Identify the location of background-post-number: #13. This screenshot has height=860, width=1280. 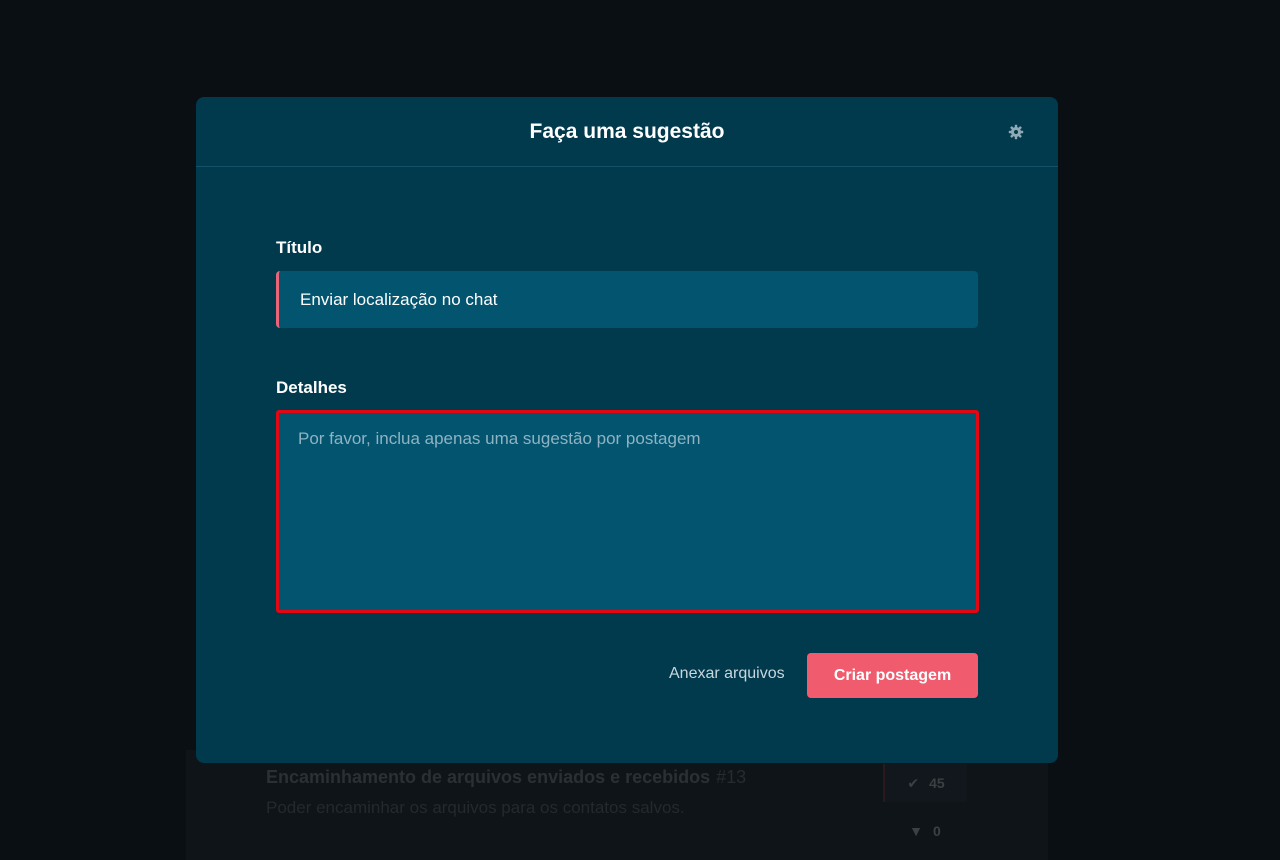
(731, 777).